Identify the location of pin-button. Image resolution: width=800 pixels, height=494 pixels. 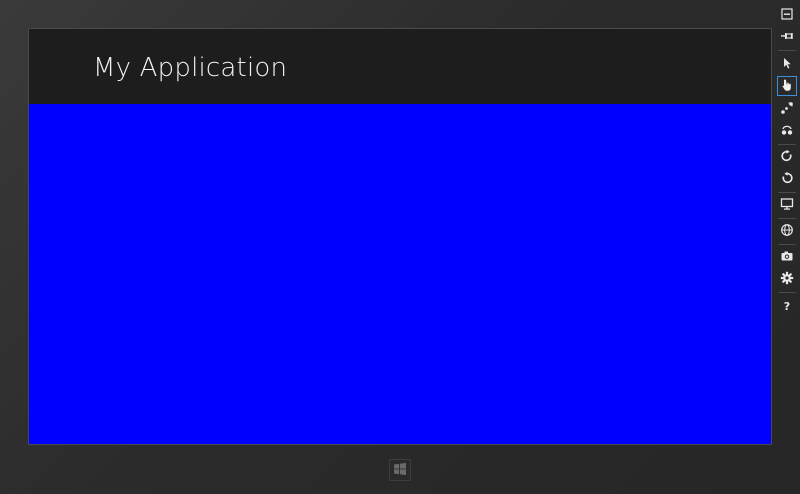
(787, 37).